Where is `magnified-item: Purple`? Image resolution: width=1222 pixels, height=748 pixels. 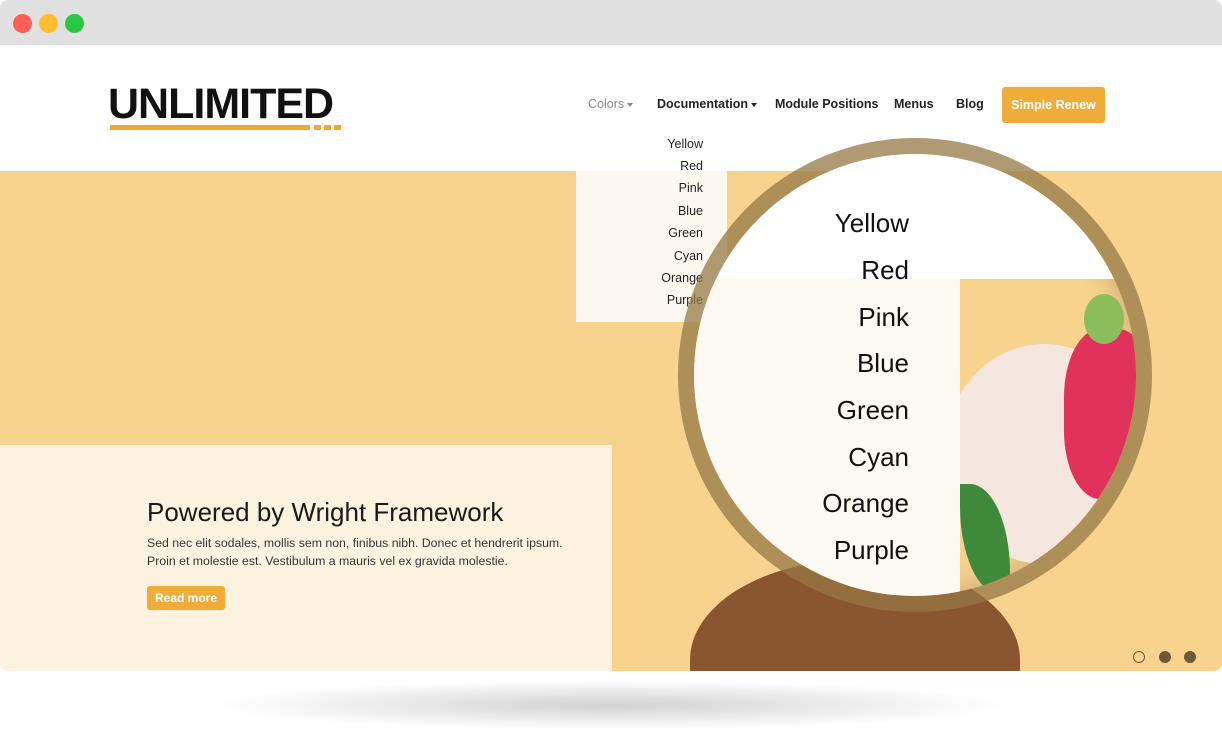
magnified-item: Purple is located at coordinates (871, 550).